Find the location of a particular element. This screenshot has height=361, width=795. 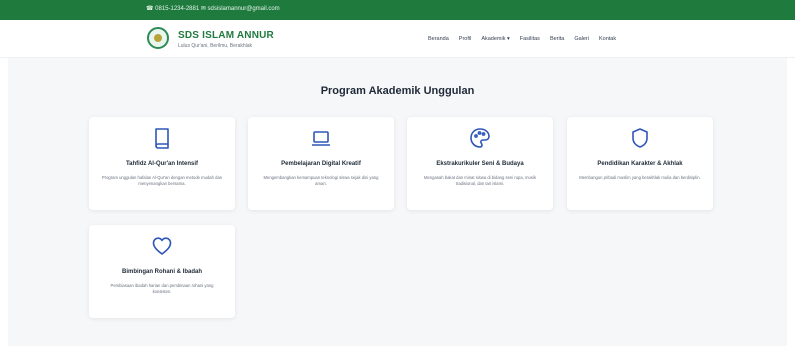

school-name: SDS ISLAM ANNUR is located at coordinates (226, 35).